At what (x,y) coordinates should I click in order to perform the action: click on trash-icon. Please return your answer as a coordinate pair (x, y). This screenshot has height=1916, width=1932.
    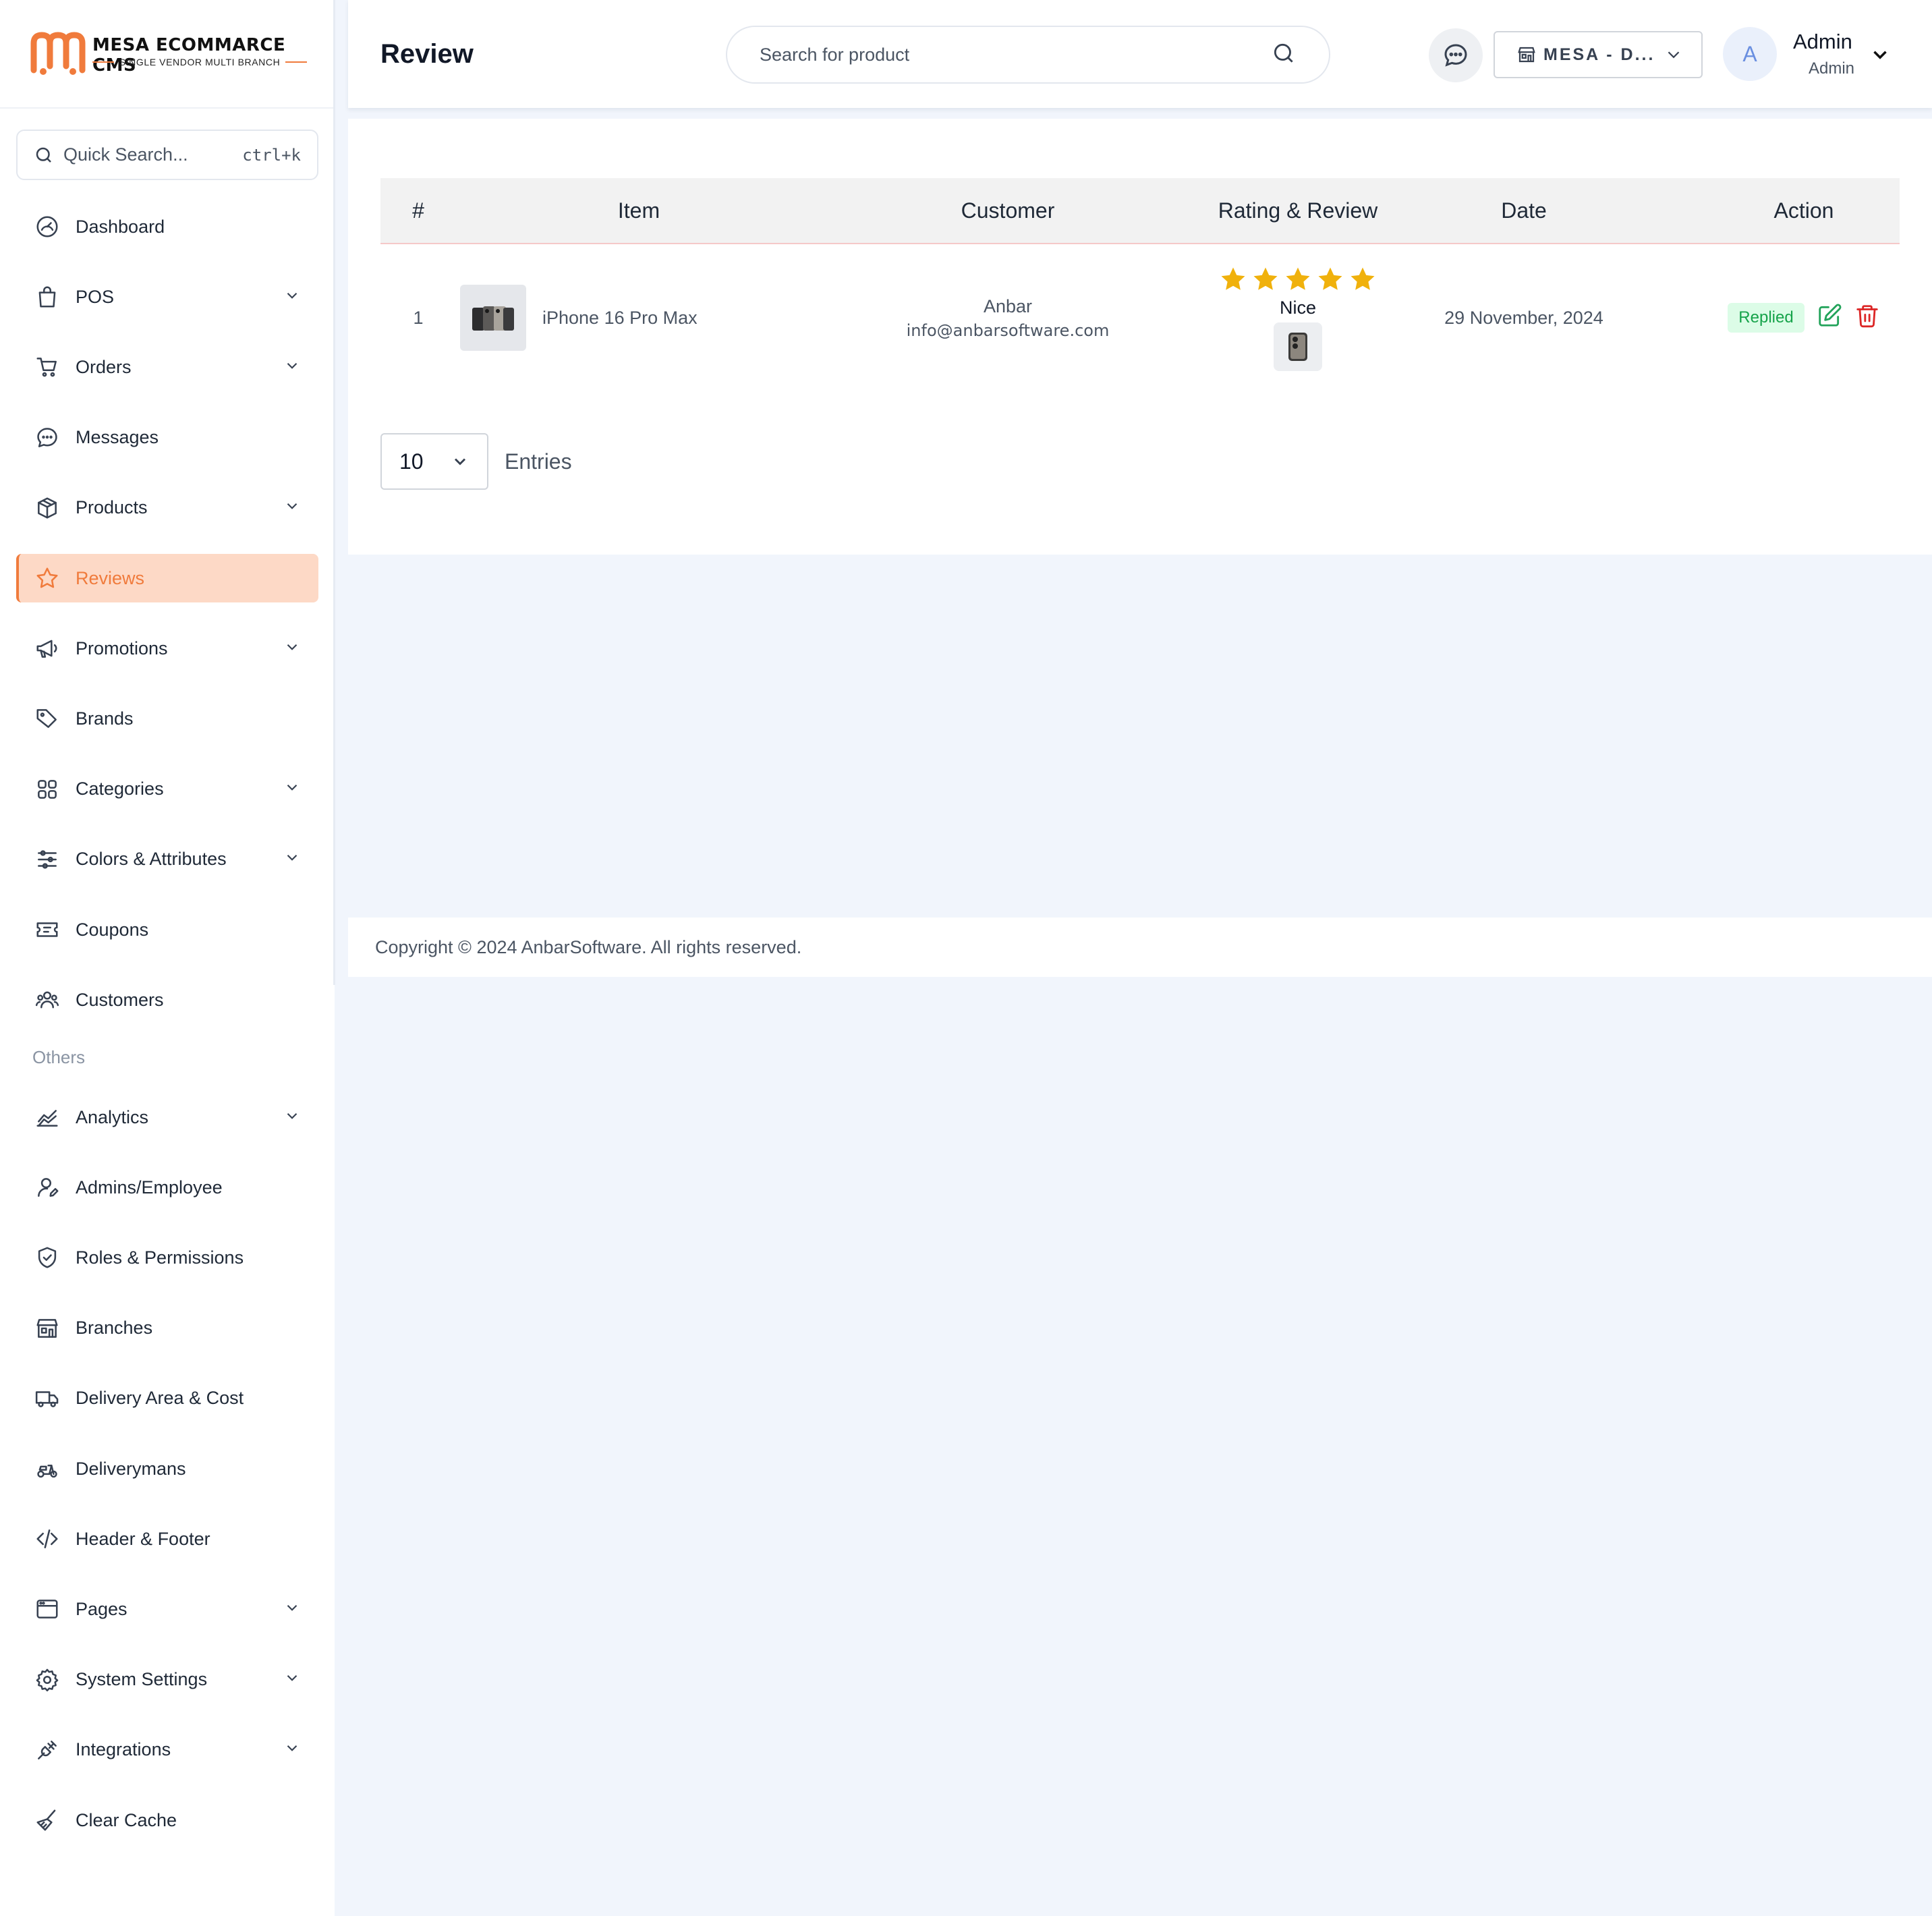
    Looking at the image, I should click on (1867, 315).